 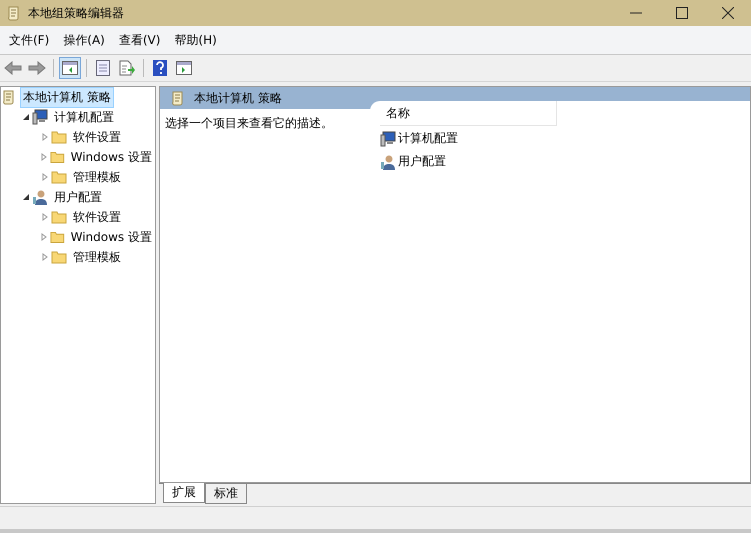 I want to click on toolbar-button, so click(x=70, y=68).